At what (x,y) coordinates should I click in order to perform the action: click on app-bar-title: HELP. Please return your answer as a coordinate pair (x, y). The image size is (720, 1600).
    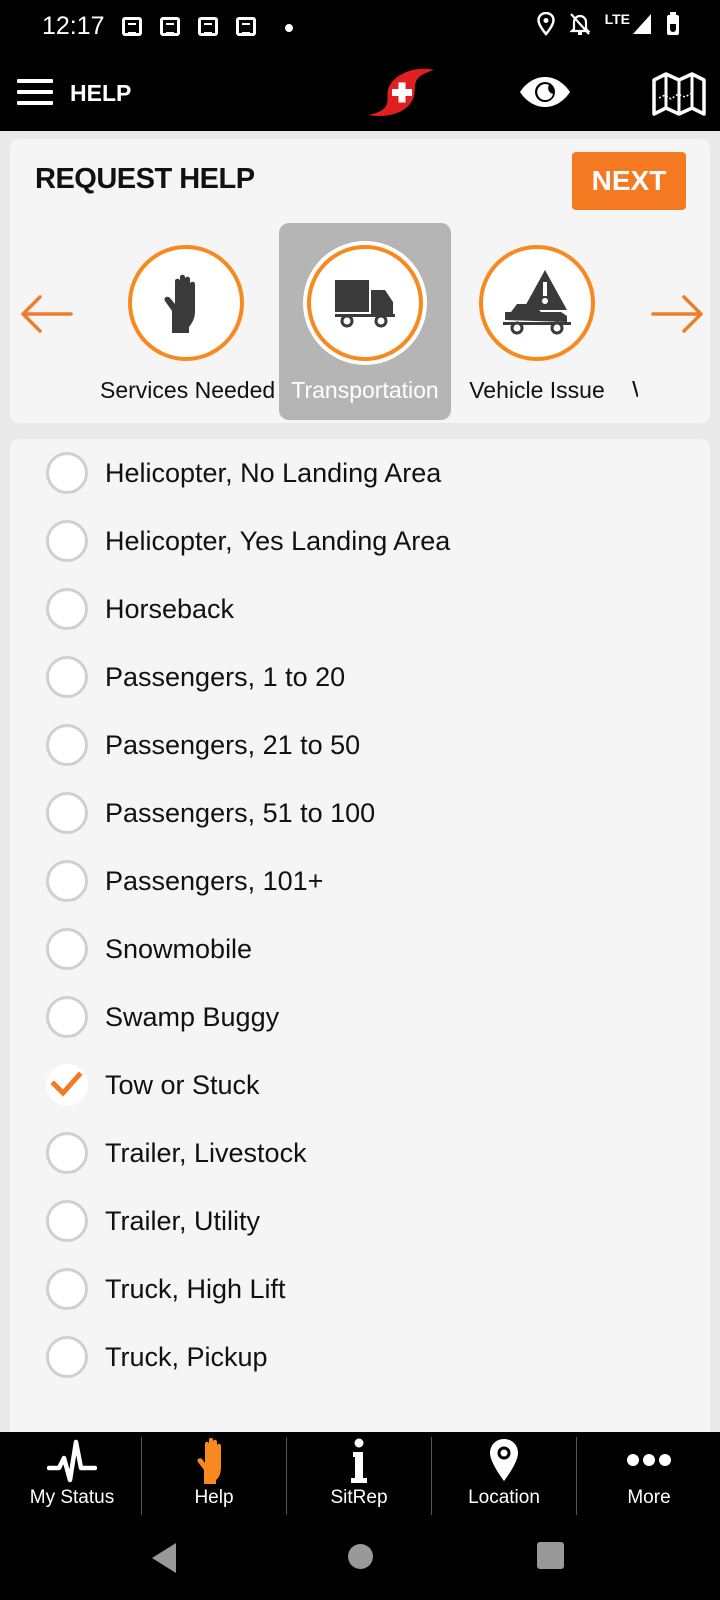
    Looking at the image, I should click on (101, 93).